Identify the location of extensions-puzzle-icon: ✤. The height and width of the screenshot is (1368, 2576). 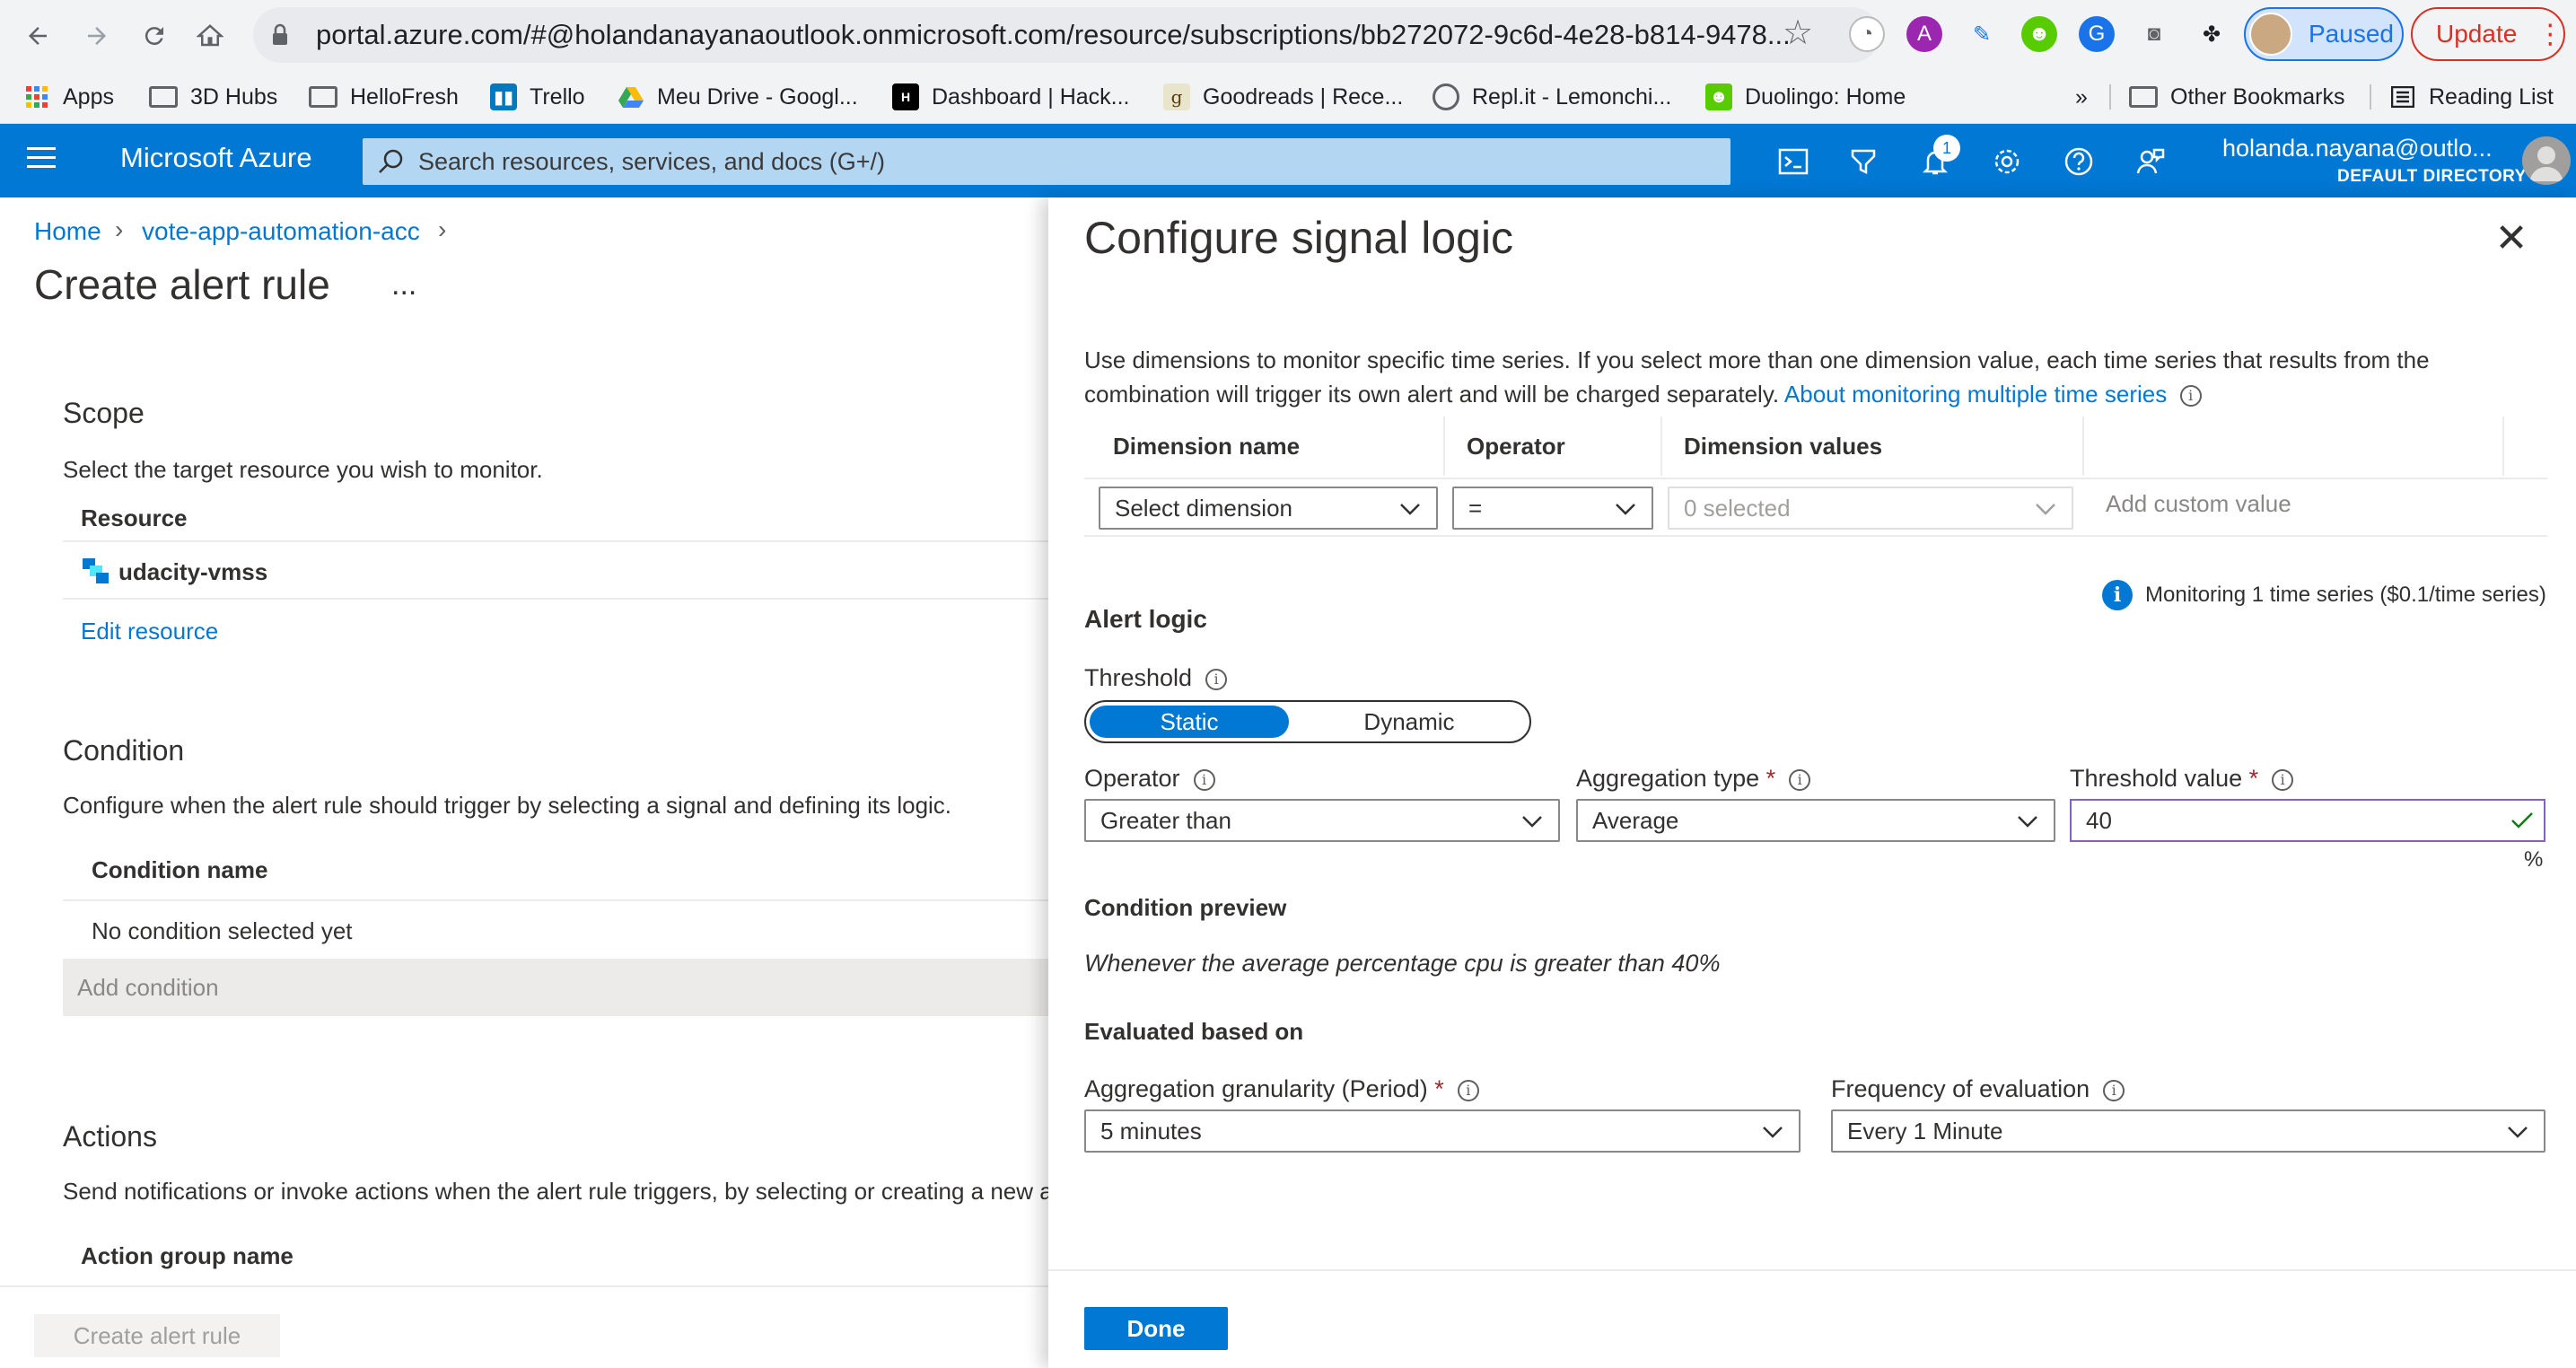
(2212, 34).